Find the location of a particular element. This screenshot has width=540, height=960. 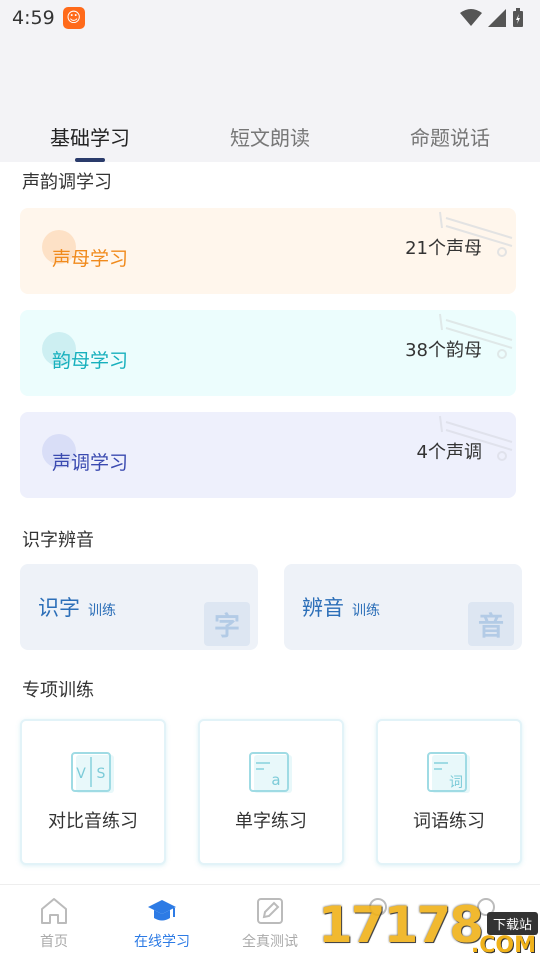

sound-discrimination-card: 辨音 训练 音 is located at coordinates (403, 607).